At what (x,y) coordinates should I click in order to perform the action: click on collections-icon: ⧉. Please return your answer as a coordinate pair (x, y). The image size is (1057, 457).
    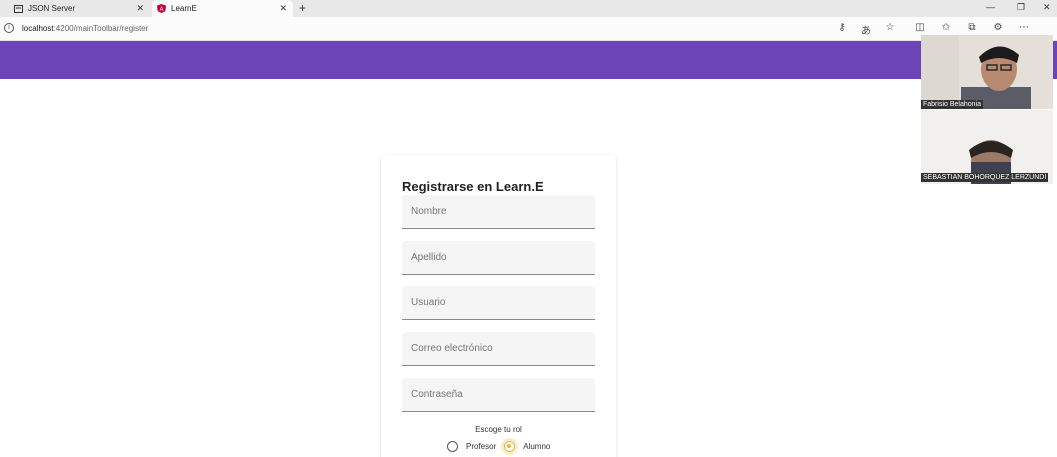
    Looking at the image, I should click on (972, 27).